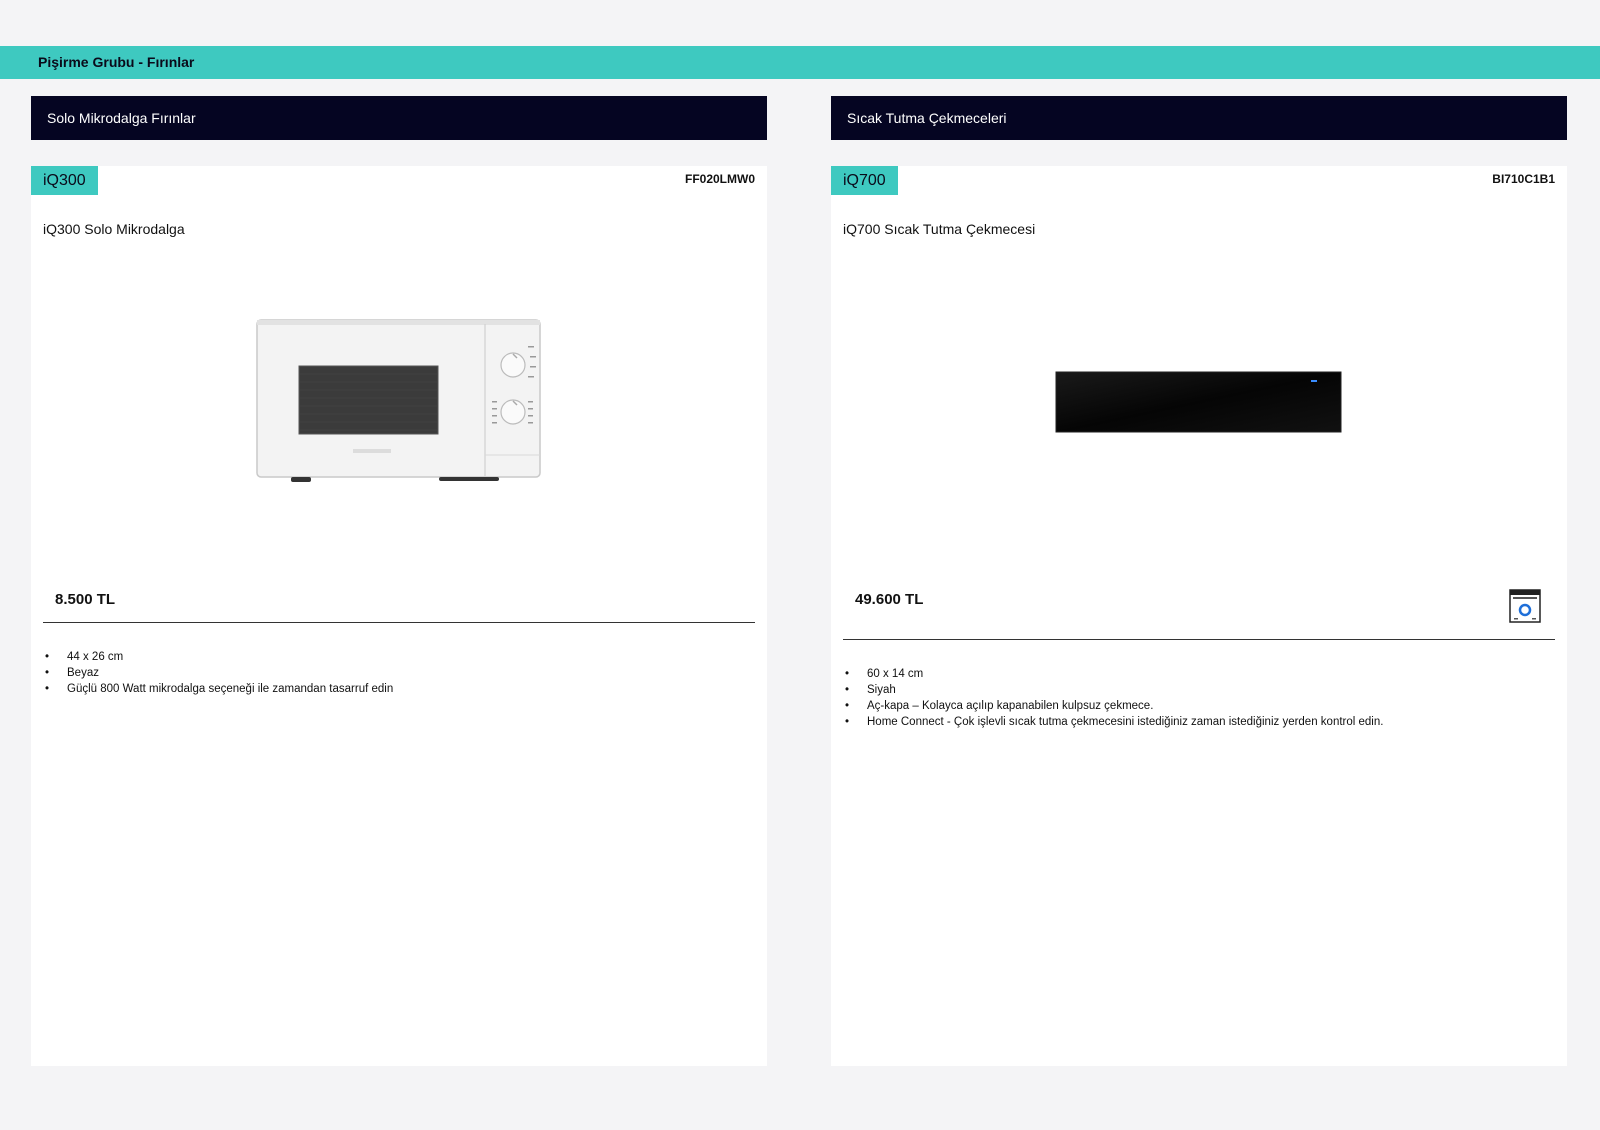 The width and height of the screenshot is (1600, 1130). Describe the element at coordinates (1114, 690) in the screenshot. I see `feature-item: Siyah` at that location.